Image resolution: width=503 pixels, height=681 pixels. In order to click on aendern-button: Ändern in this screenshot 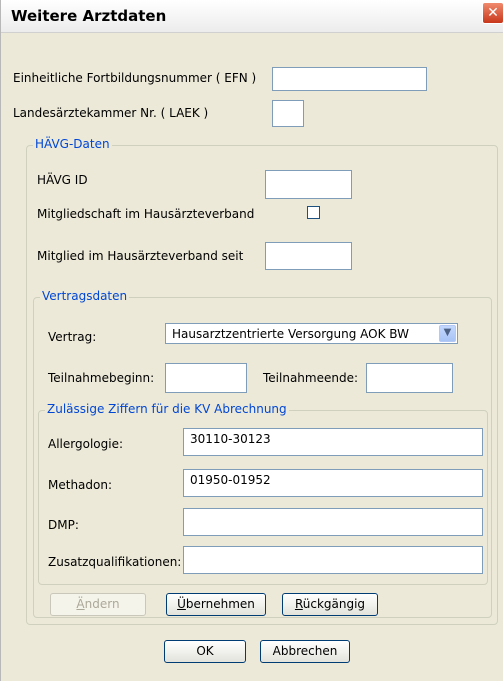, I will do `click(98, 604)`.